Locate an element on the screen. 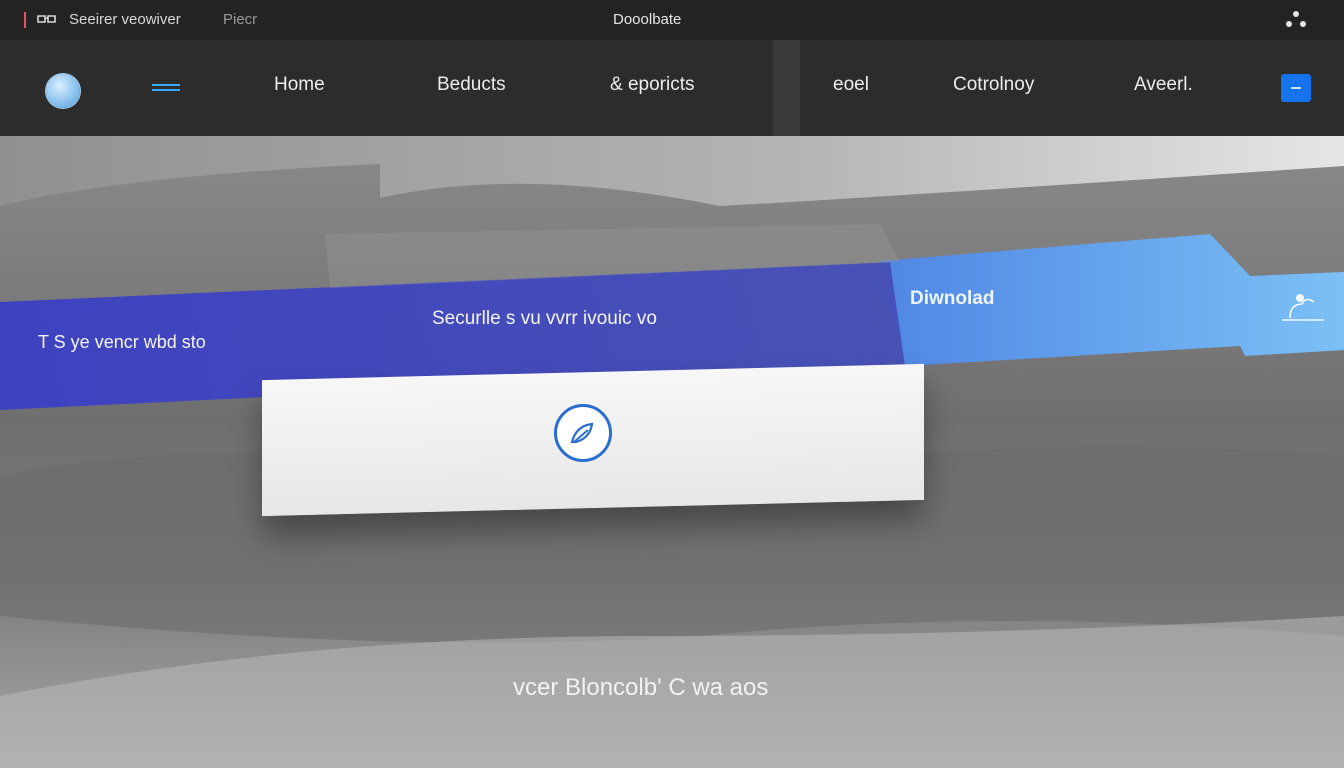 The width and height of the screenshot is (1344, 768). nav-item-model: eoel is located at coordinates (851, 85).